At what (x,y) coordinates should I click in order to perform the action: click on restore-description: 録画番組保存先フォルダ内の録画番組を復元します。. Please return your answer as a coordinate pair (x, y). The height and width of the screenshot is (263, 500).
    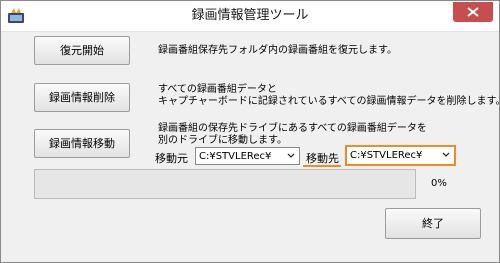
    Looking at the image, I should click on (277, 50).